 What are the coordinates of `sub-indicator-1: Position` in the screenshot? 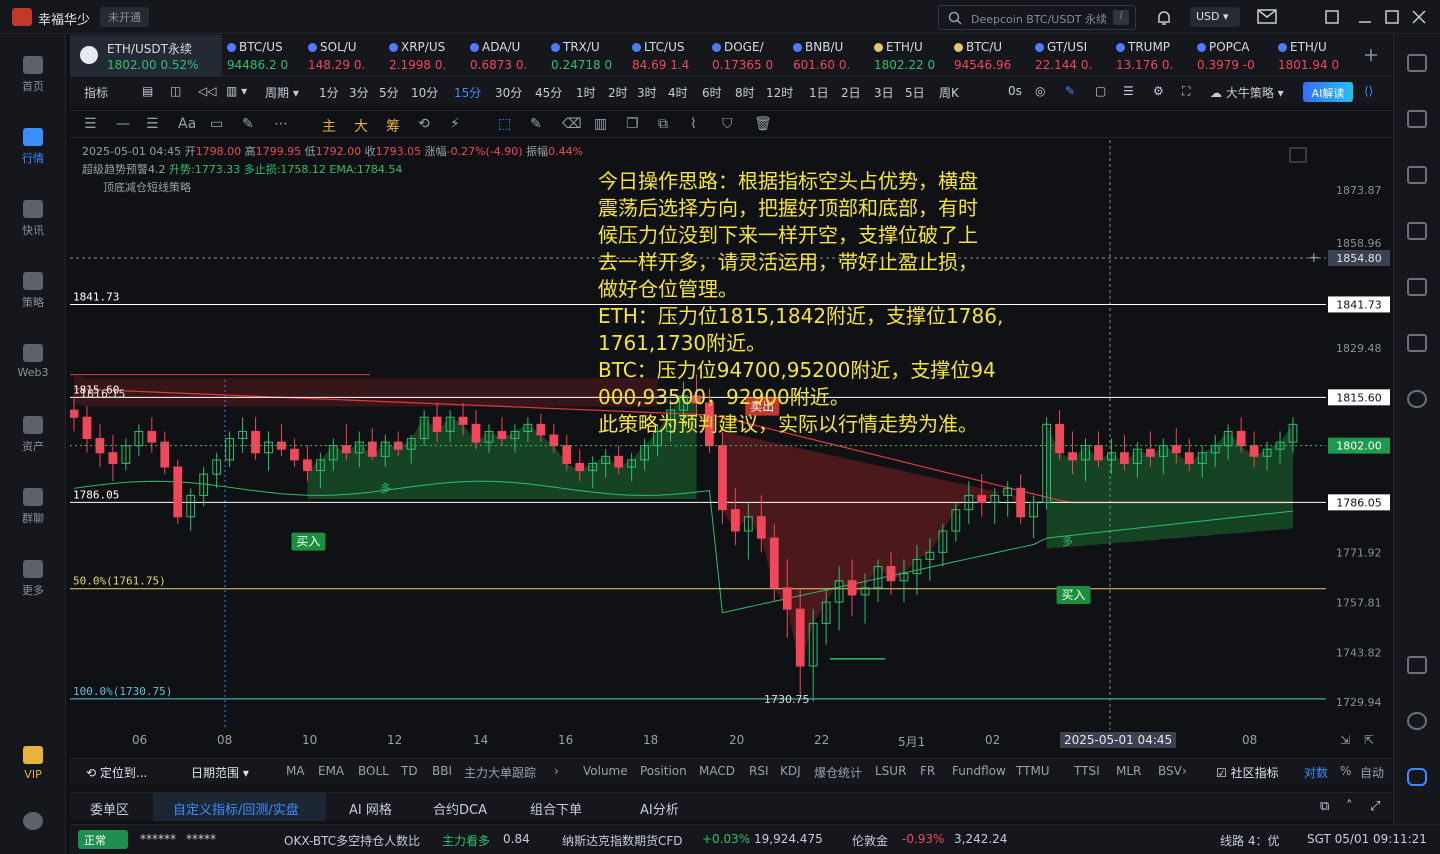 It's located at (663, 771).